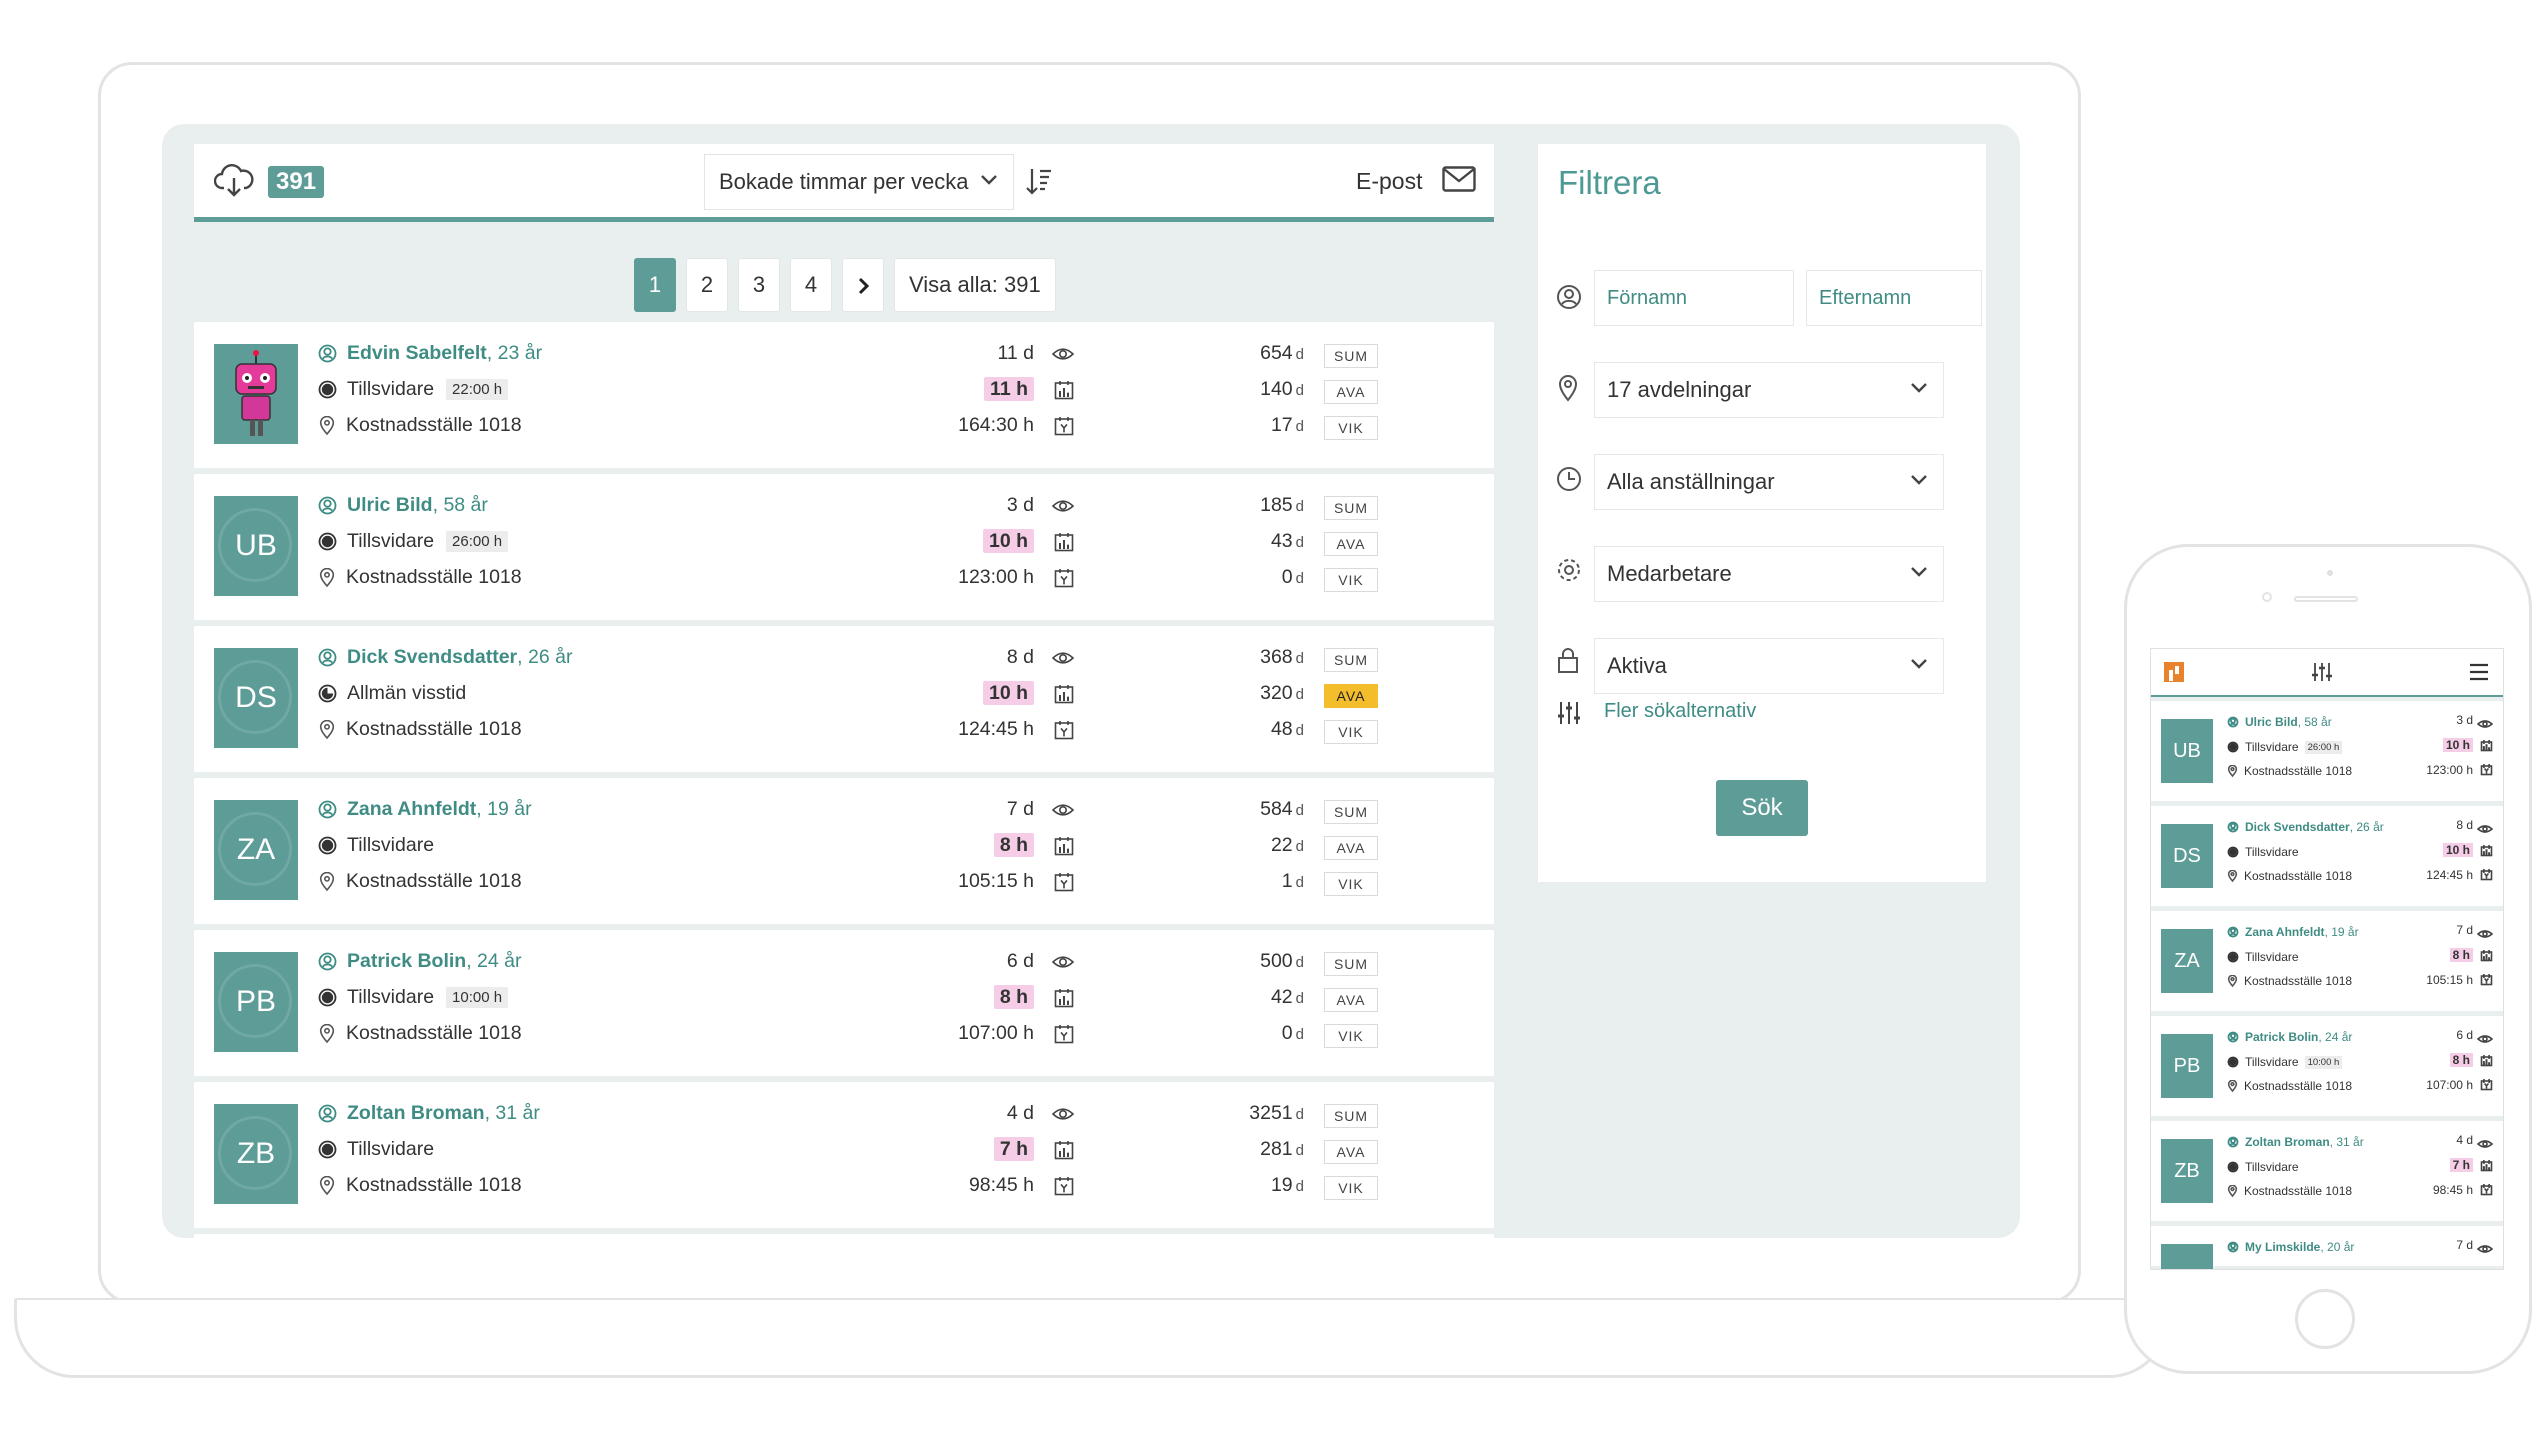 Image resolution: width=2540 pixels, height=1430 pixels. Describe the element at coordinates (2479, 672) in the screenshot. I see `hamburger-menu-icon` at that location.